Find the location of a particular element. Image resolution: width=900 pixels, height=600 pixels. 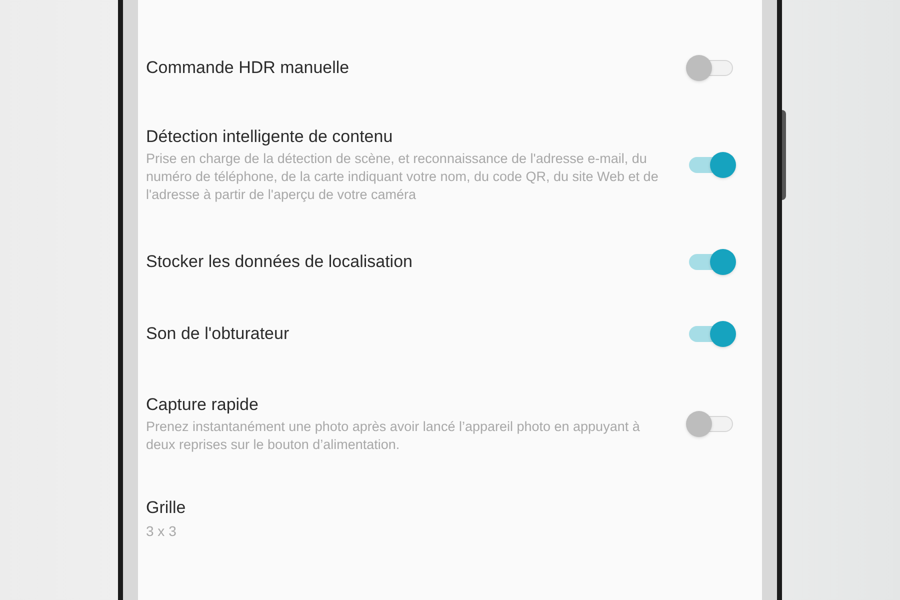

setting-title: Grille is located at coordinates (166, 508).